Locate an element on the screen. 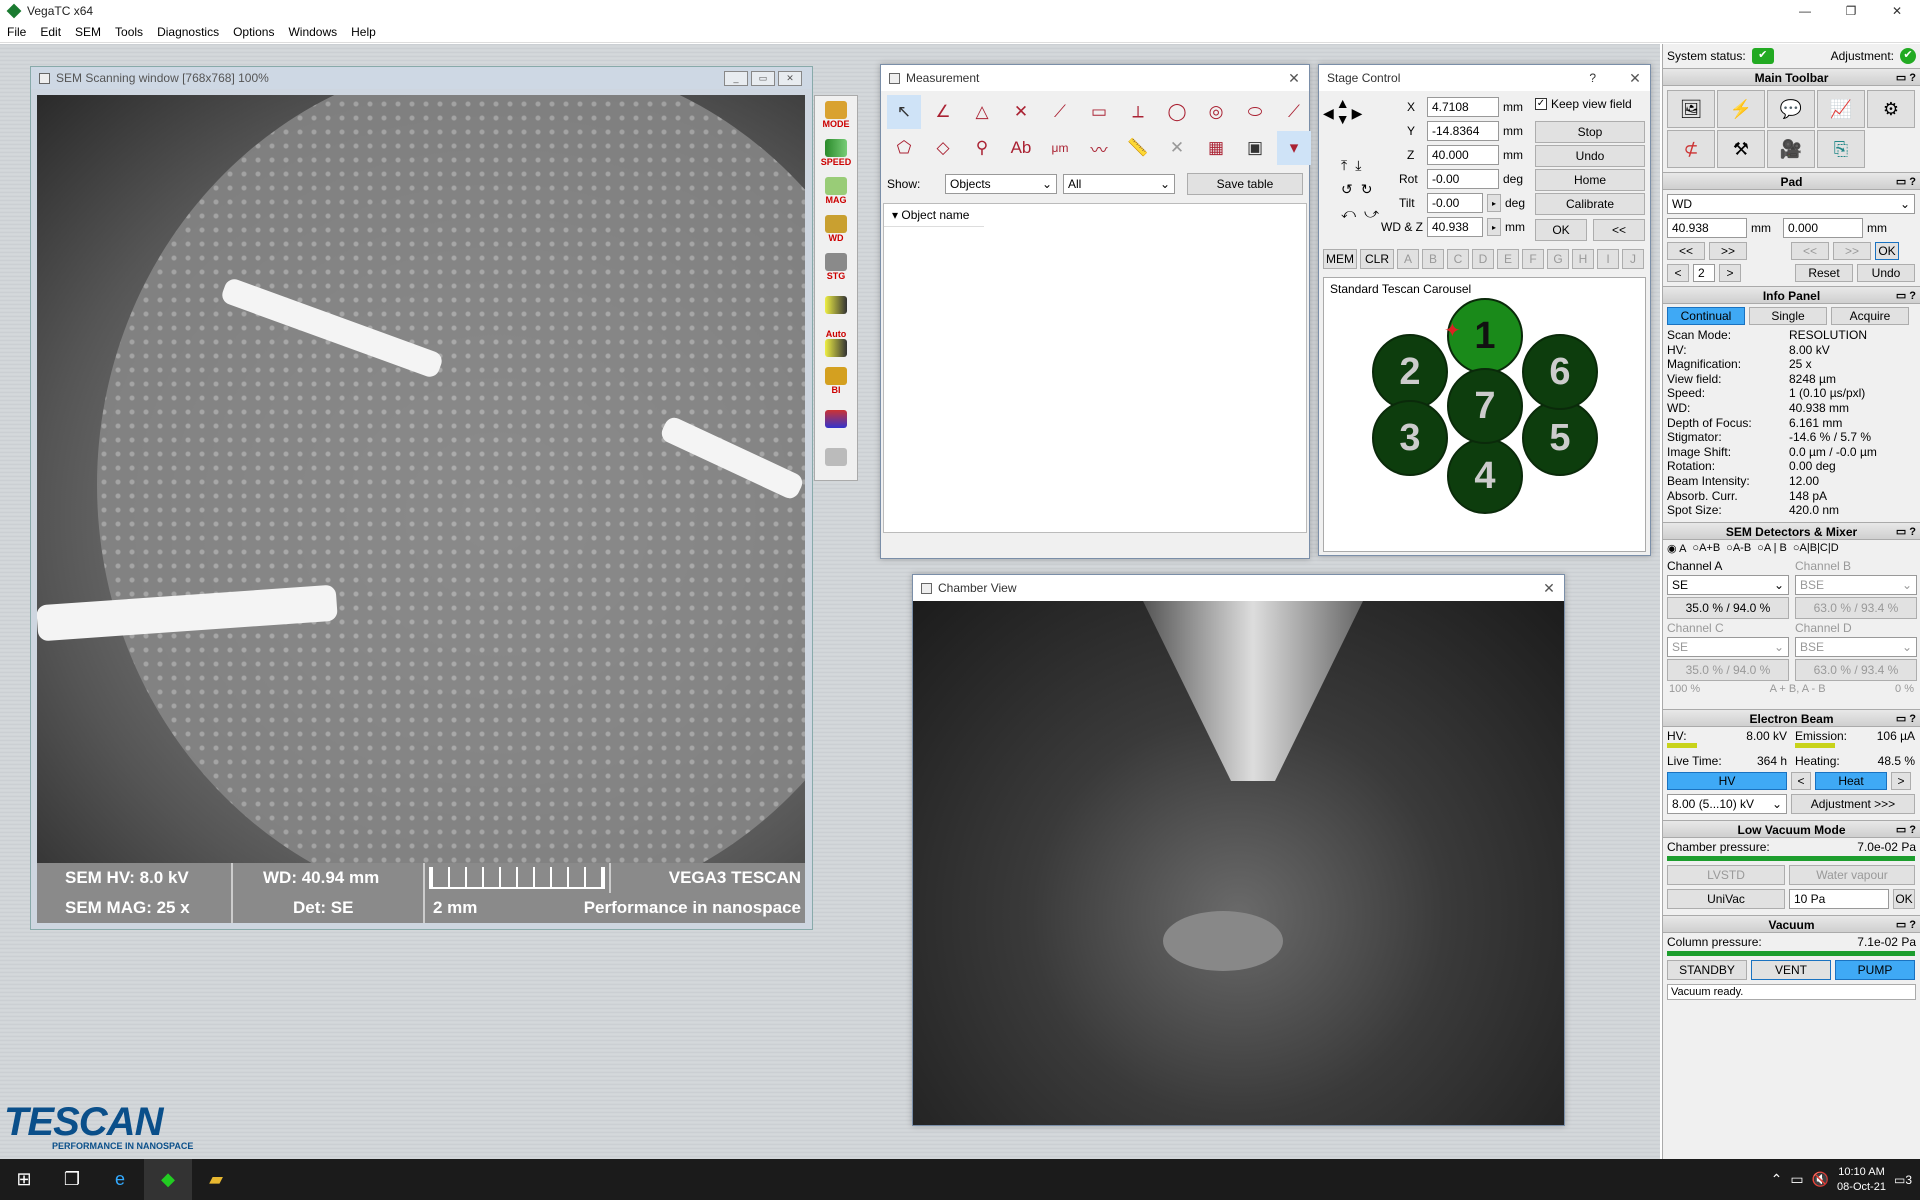 This screenshot has height=1200, width=1920. minimize-icon: — is located at coordinates (1805, 11).